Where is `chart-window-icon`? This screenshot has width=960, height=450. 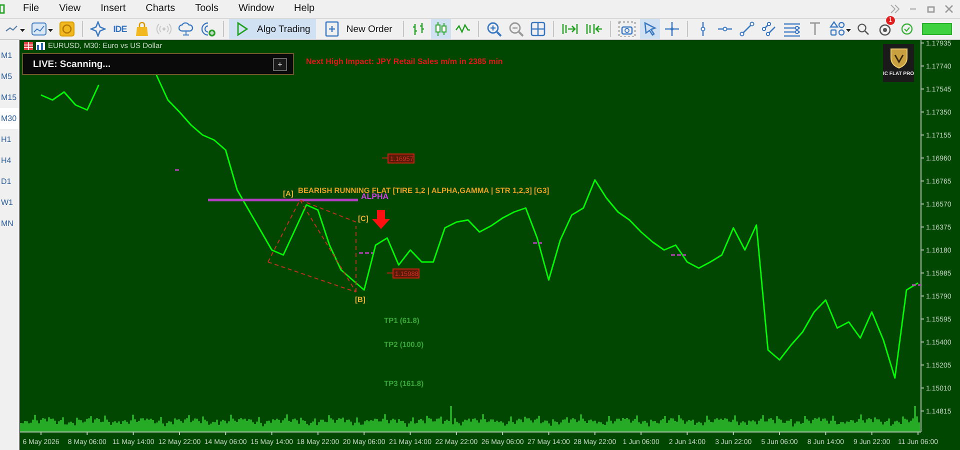
chart-window-icon is located at coordinates (42, 29).